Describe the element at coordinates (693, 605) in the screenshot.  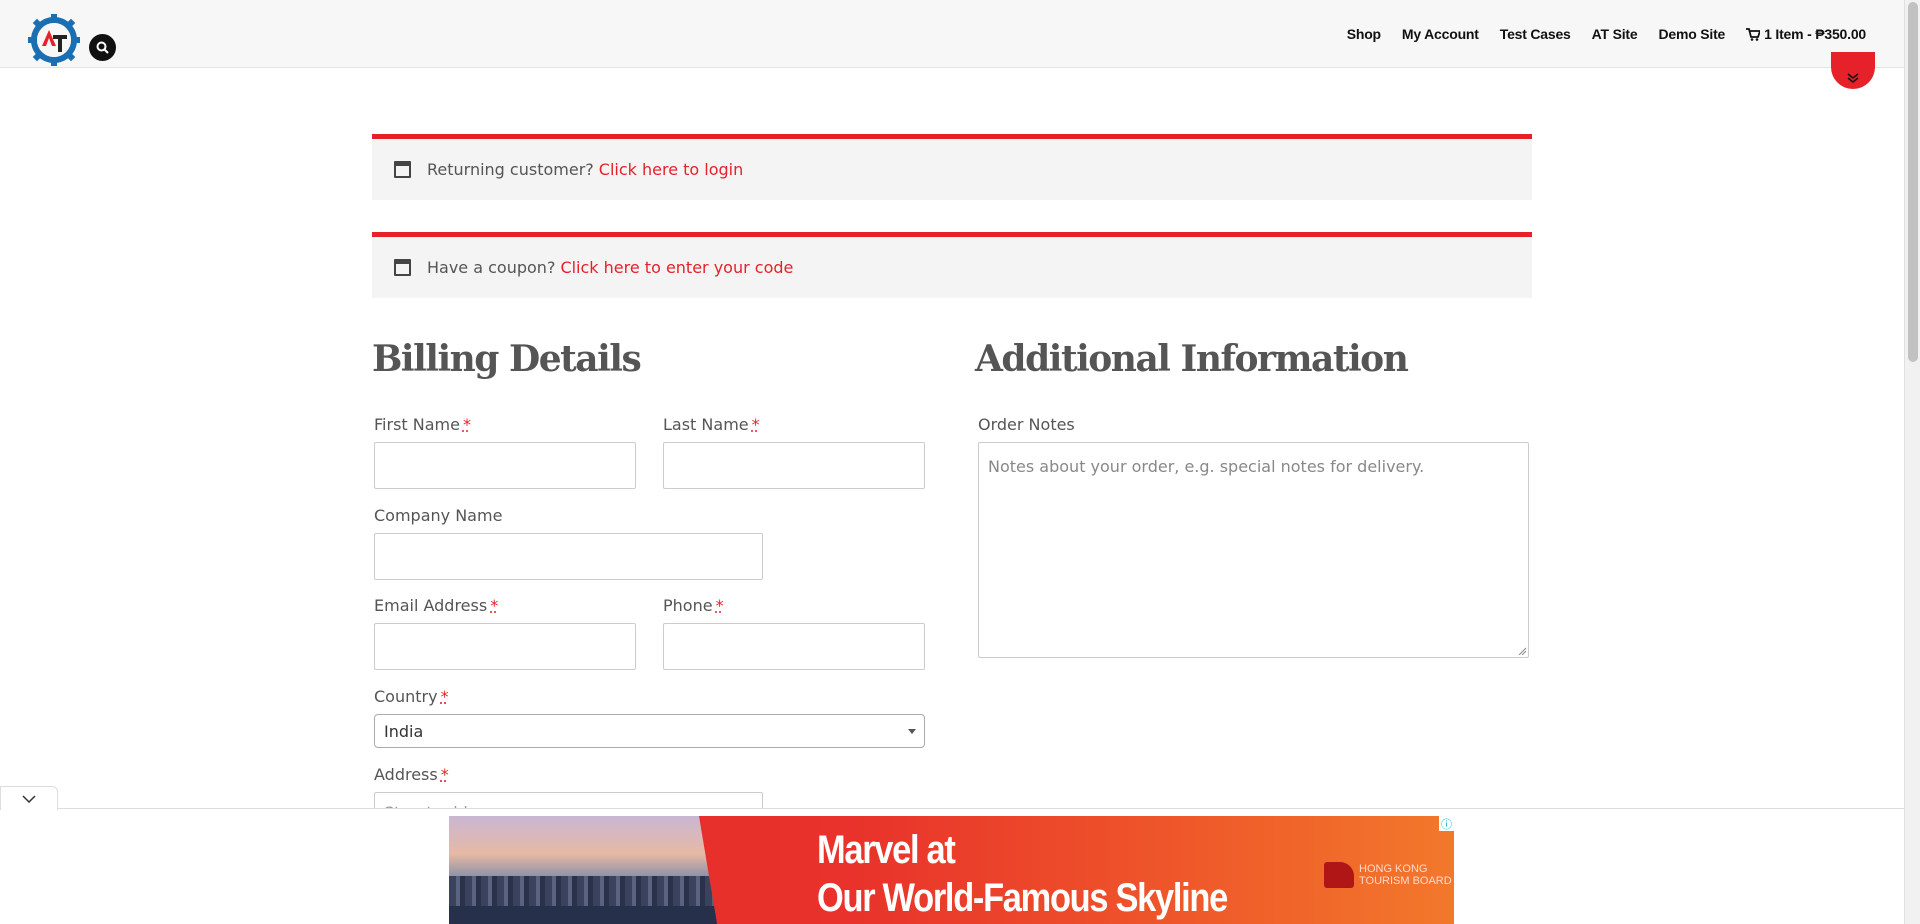
I see `phone-label: Phone *` at that location.